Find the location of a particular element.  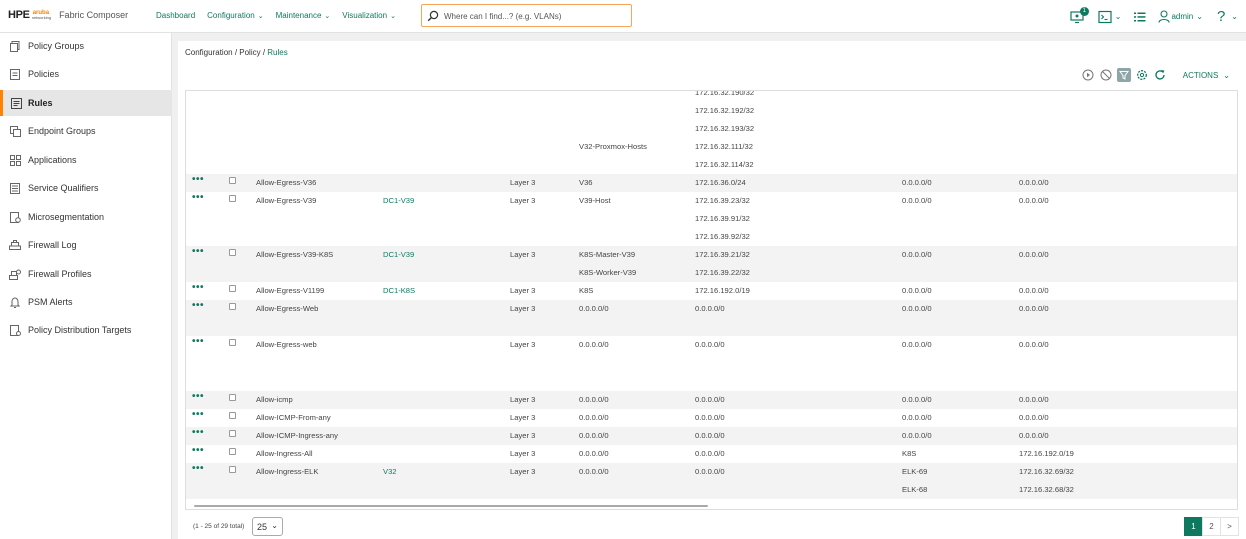

sidebar-item-applications: Applications is located at coordinates (86, 160).